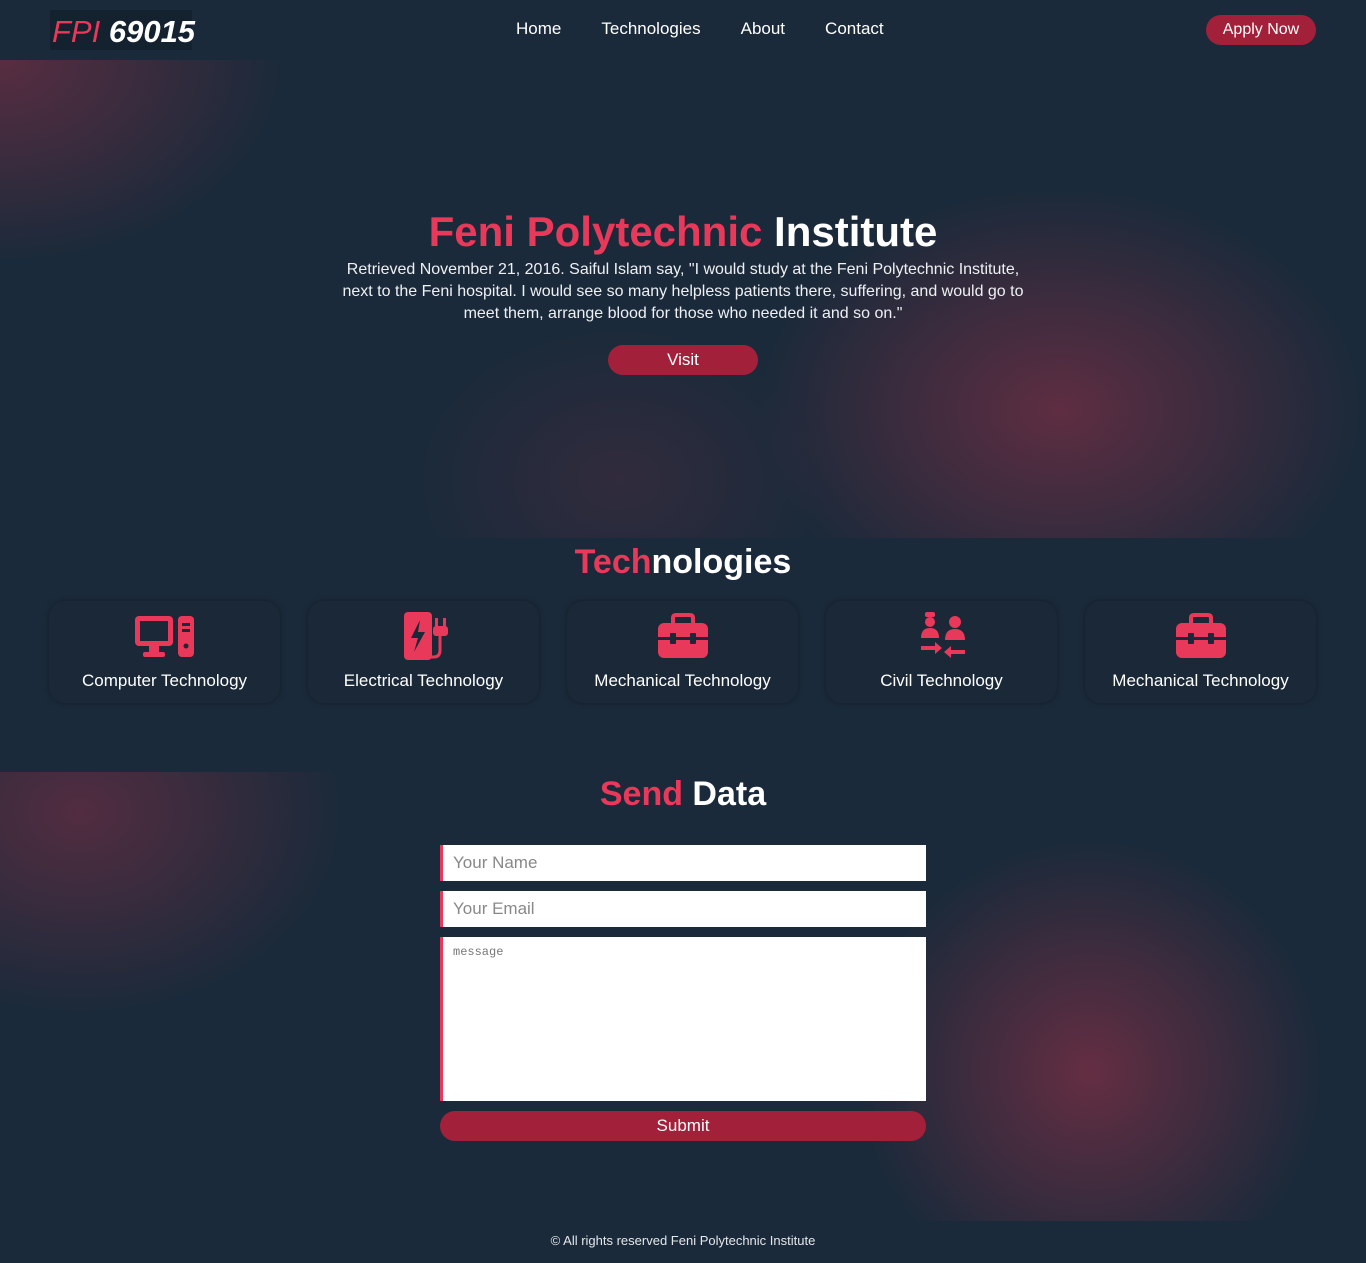 The width and height of the screenshot is (1366, 1263). I want to click on people-exchange-icon, so click(941, 636).